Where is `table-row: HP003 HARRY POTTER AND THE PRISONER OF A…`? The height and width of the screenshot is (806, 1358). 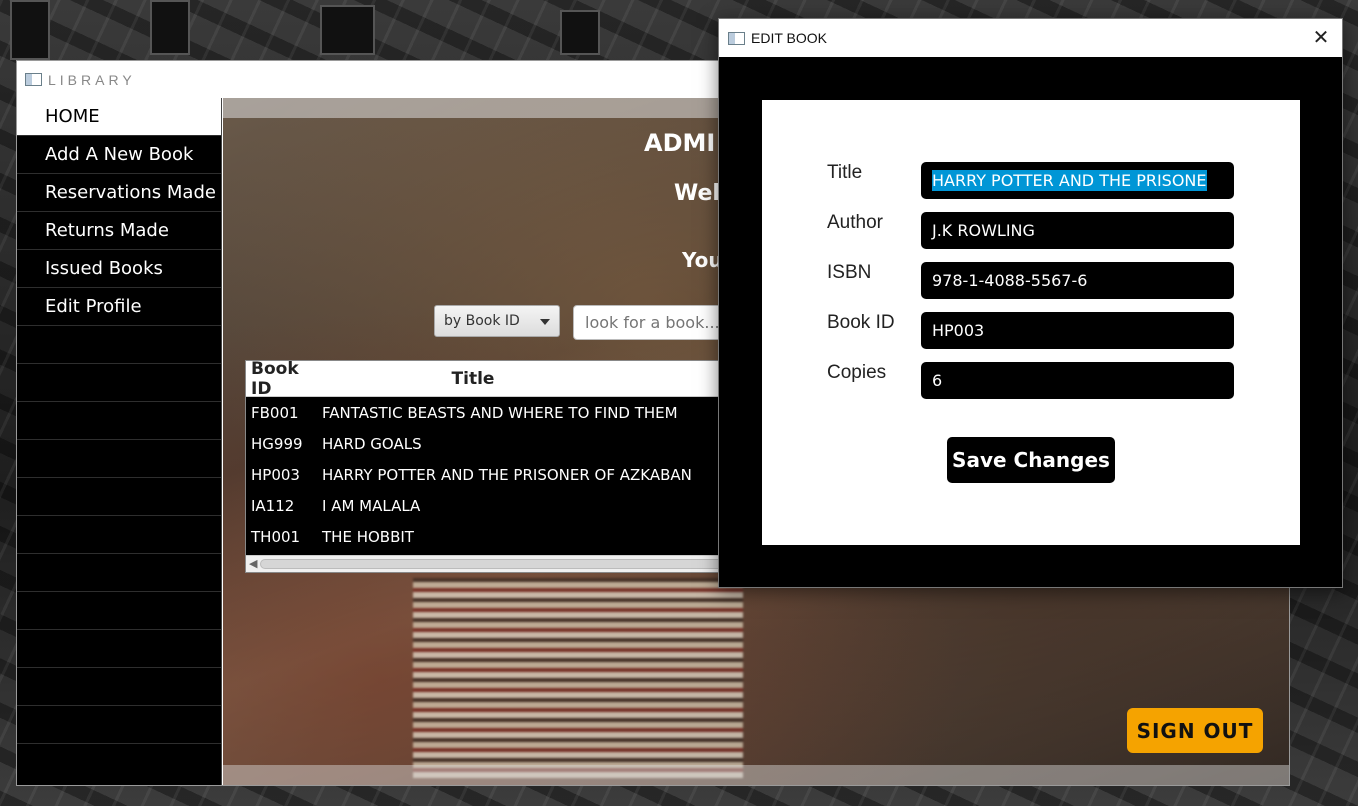
table-row: HP003 HARRY POTTER AND THE PRISONER OF A… is located at coordinates (495, 474).